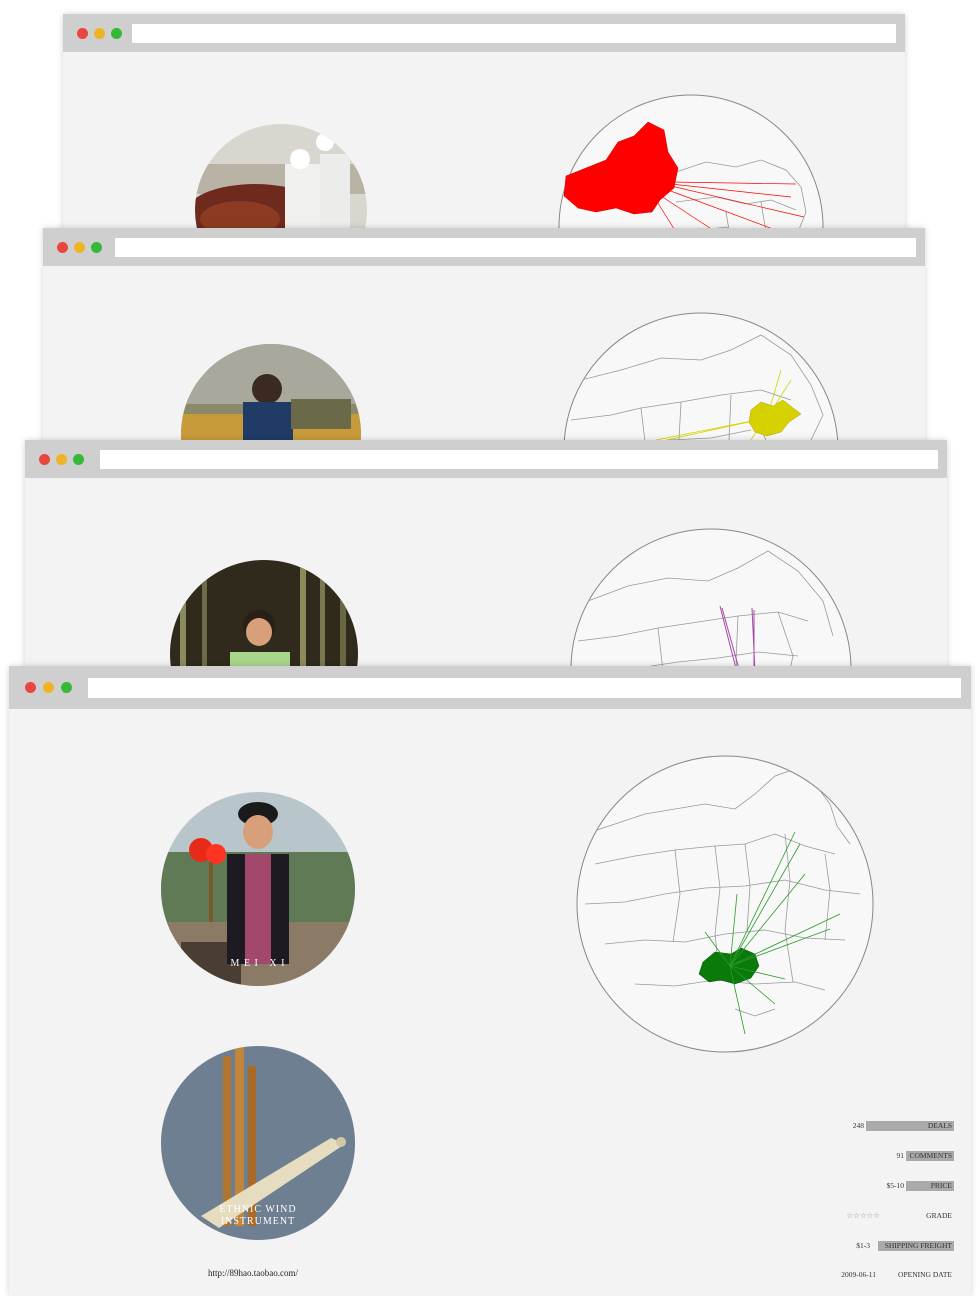 This screenshot has height=1296, width=980. I want to click on shop-url-link: http://89hao.taobao.com/, so click(253, 1273).